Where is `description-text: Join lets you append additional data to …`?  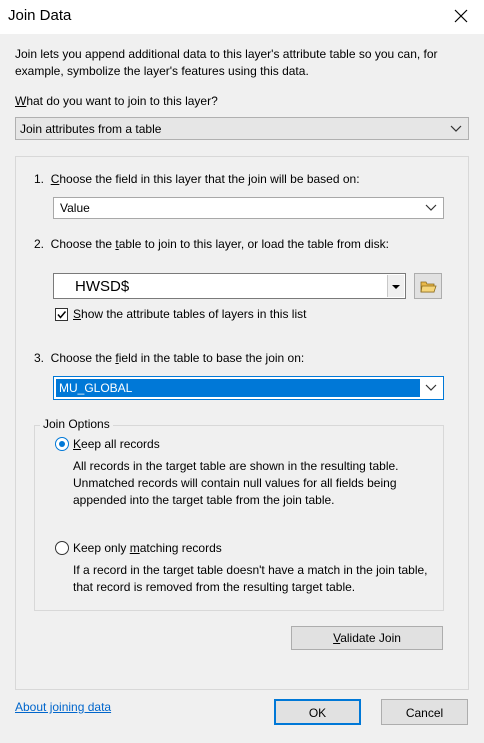
description-text: Join lets you append additional data to … is located at coordinates (226, 62).